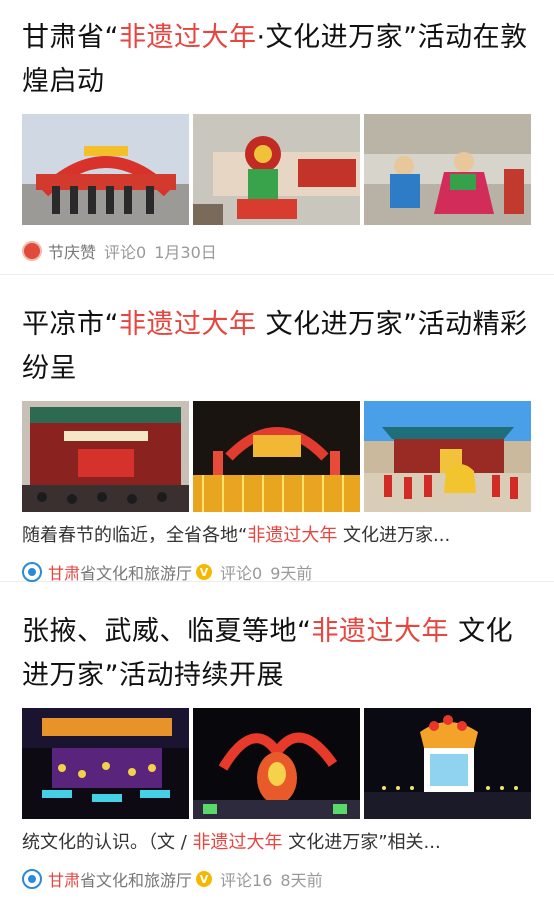 This screenshot has height=900, width=554. Describe the element at coordinates (246, 880) in the screenshot. I see `comment-count: 评论16` at that location.